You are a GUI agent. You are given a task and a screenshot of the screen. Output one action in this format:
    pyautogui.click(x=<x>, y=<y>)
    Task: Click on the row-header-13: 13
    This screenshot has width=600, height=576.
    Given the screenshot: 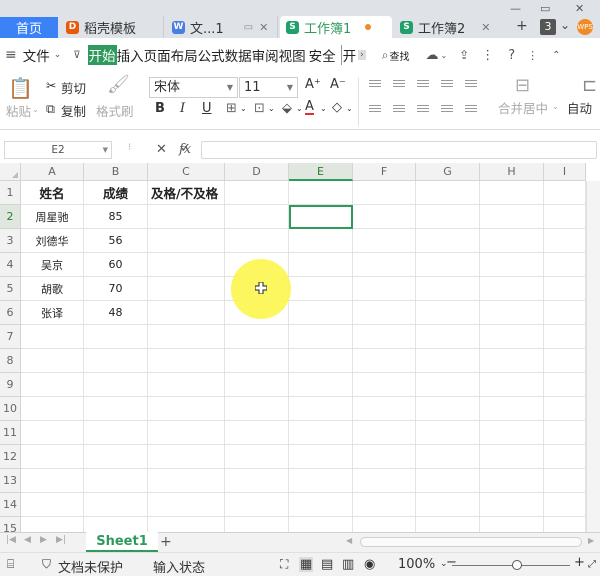 What is the action you would take?
    pyautogui.click(x=10, y=481)
    